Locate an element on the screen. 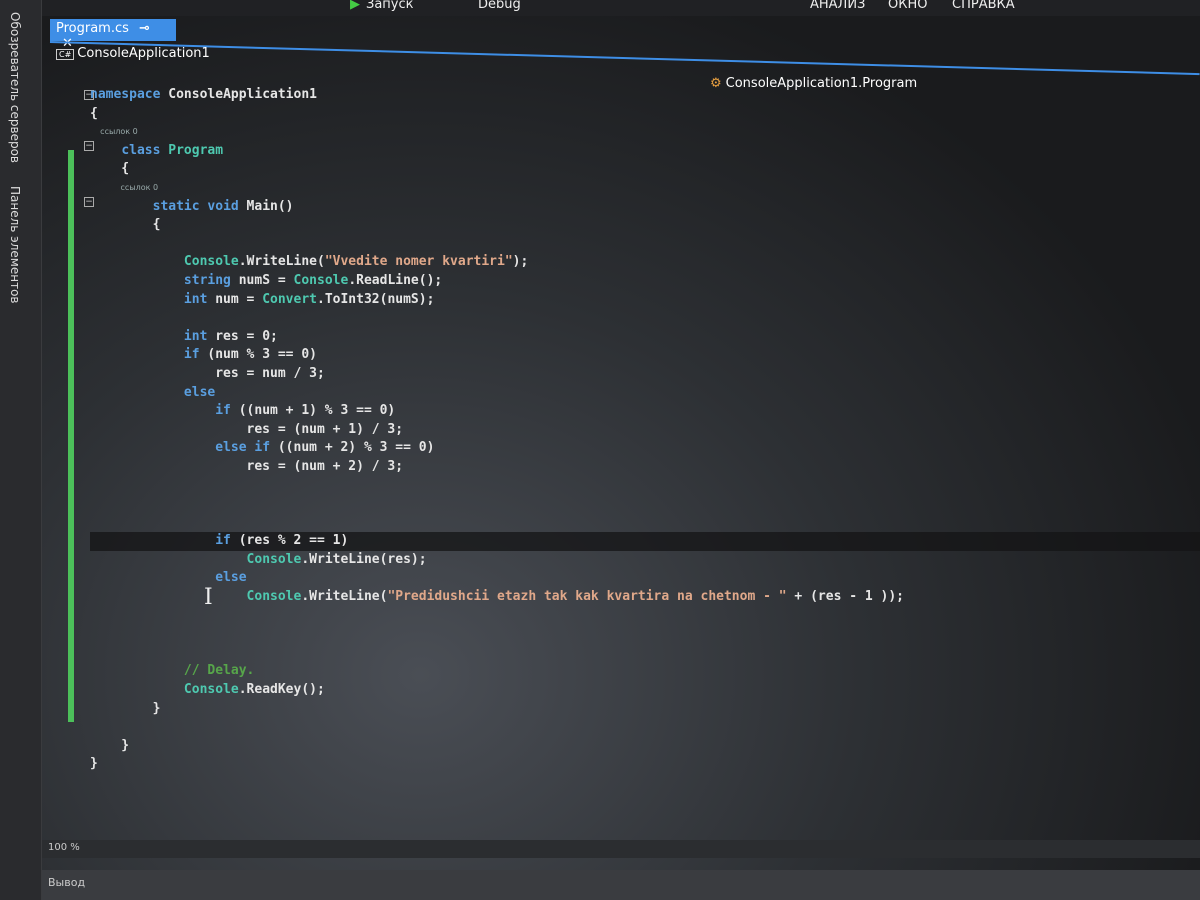 The height and width of the screenshot is (900, 1200). code-token: ); is located at coordinates (520, 262).